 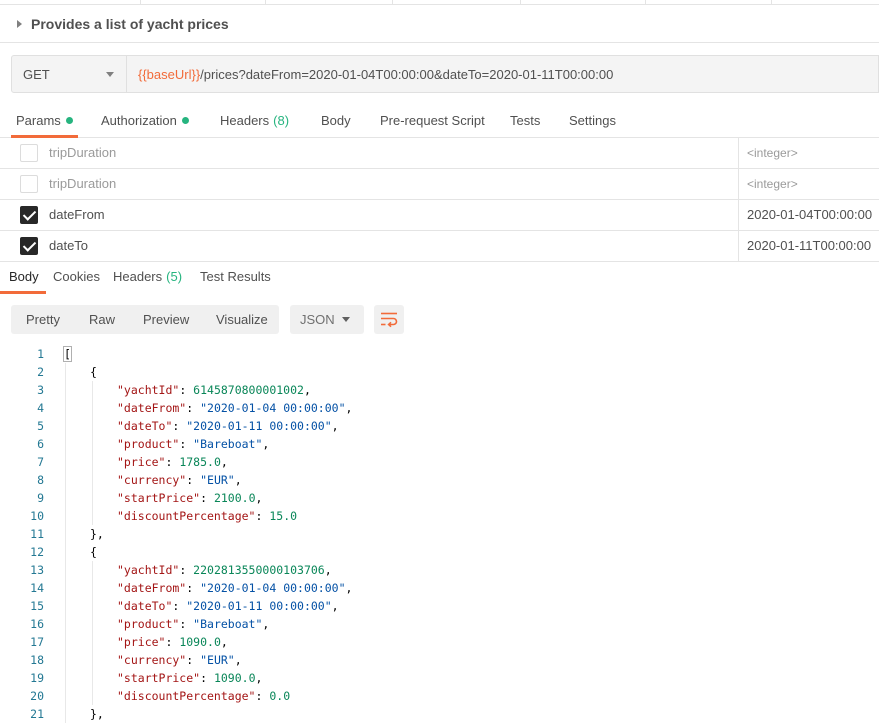 I want to click on code-line: 18 "currency": "EUR",, so click(x=439, y=660).